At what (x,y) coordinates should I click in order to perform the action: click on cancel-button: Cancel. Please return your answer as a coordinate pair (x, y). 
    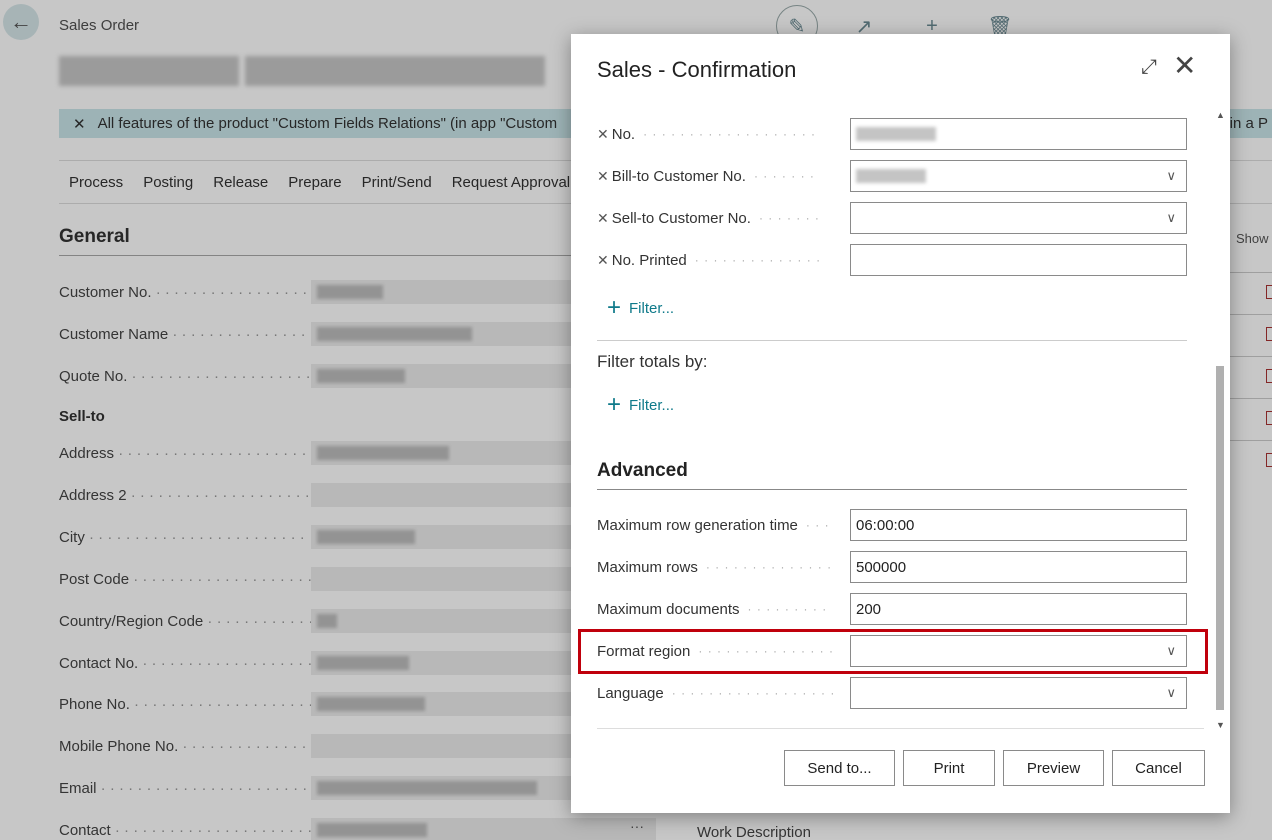
    Looking at the image, I should click on (1158, 768).